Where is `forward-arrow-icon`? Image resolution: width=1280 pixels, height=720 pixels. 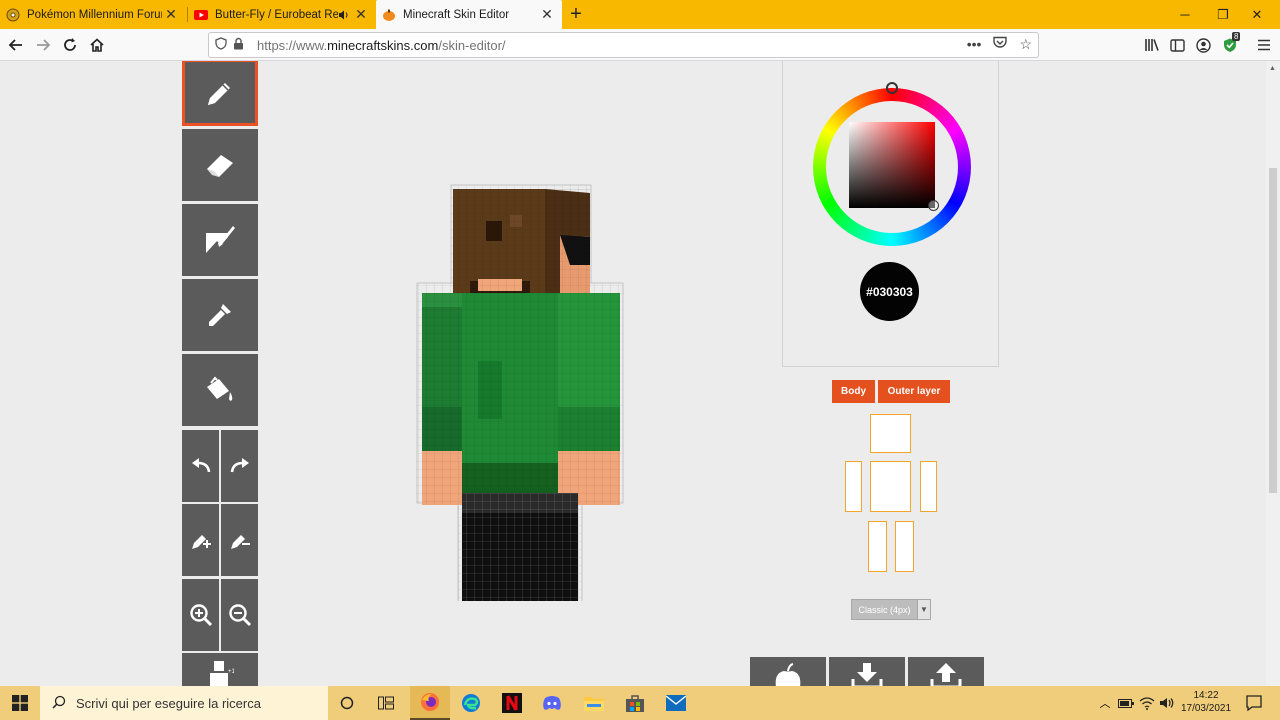 forward-arrow-icon is located at coordinates (44, 45).